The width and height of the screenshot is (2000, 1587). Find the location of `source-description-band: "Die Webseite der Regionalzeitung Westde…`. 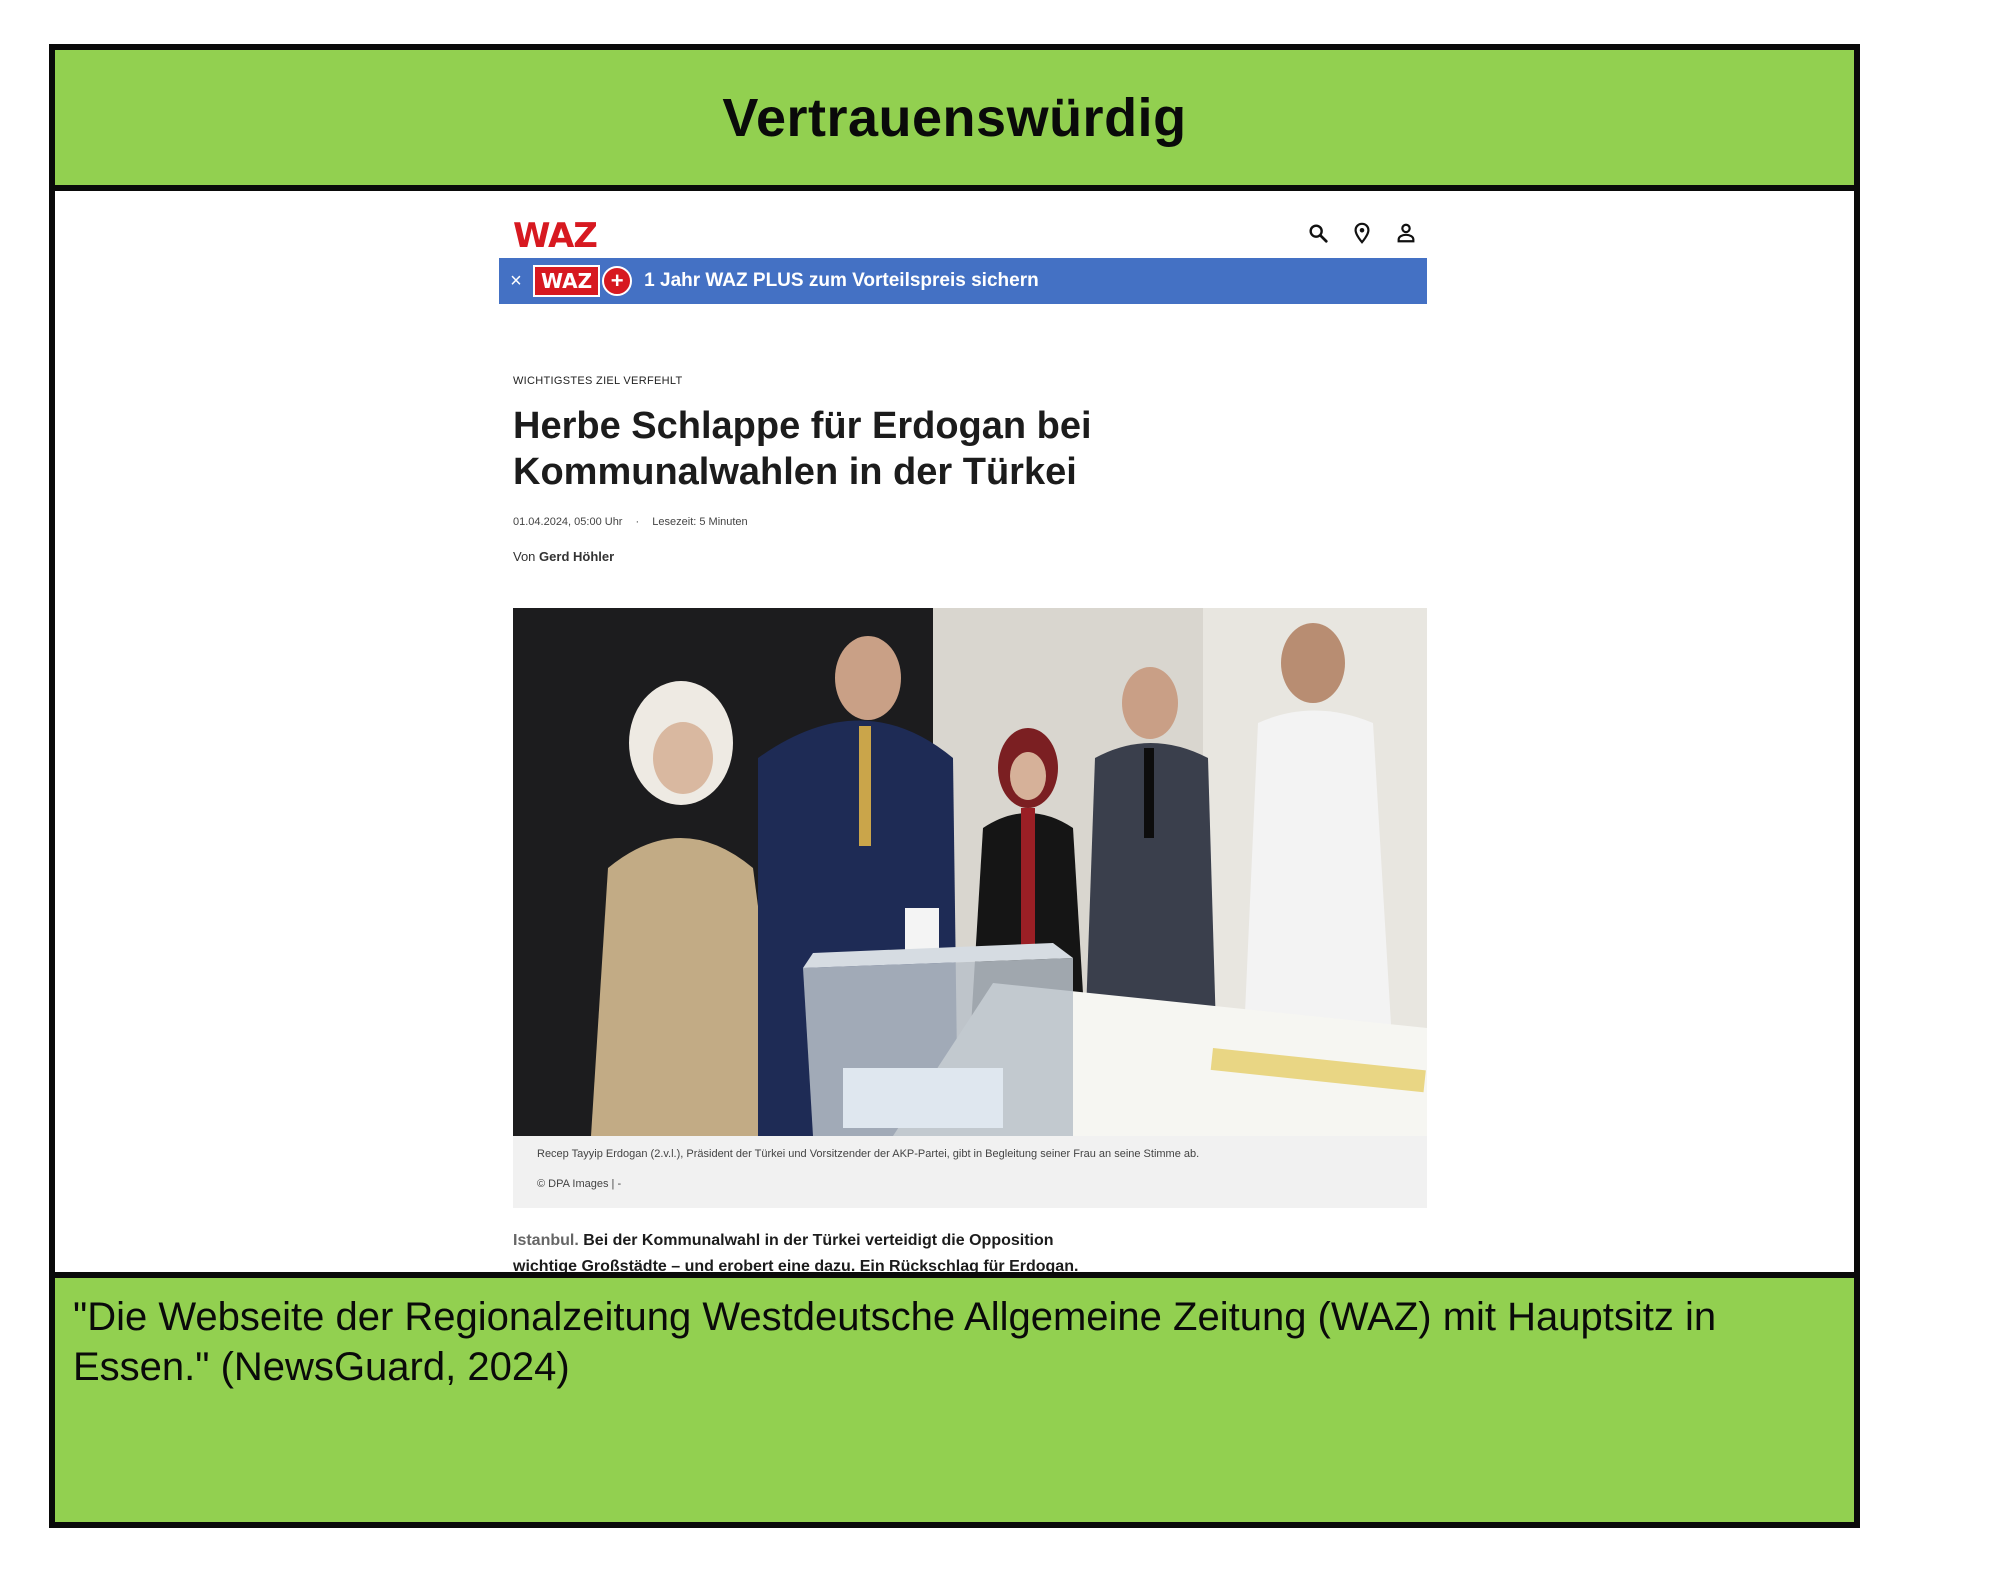

source-description-band: "Die Webseite der Regionalzeitung Westde… is located at coordinates (954, 1397).